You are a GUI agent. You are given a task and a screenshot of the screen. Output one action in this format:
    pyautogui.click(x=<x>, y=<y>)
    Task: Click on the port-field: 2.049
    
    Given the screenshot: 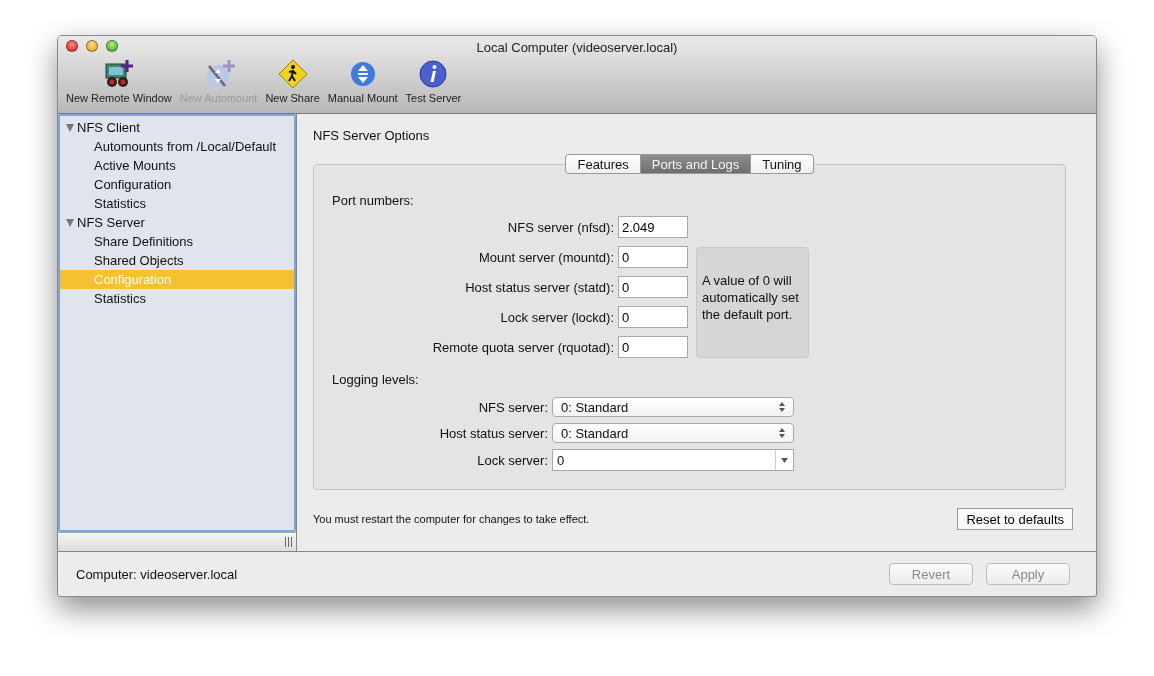 What is the action you would take?
    pyautogui.click(x=653, y=227)
    